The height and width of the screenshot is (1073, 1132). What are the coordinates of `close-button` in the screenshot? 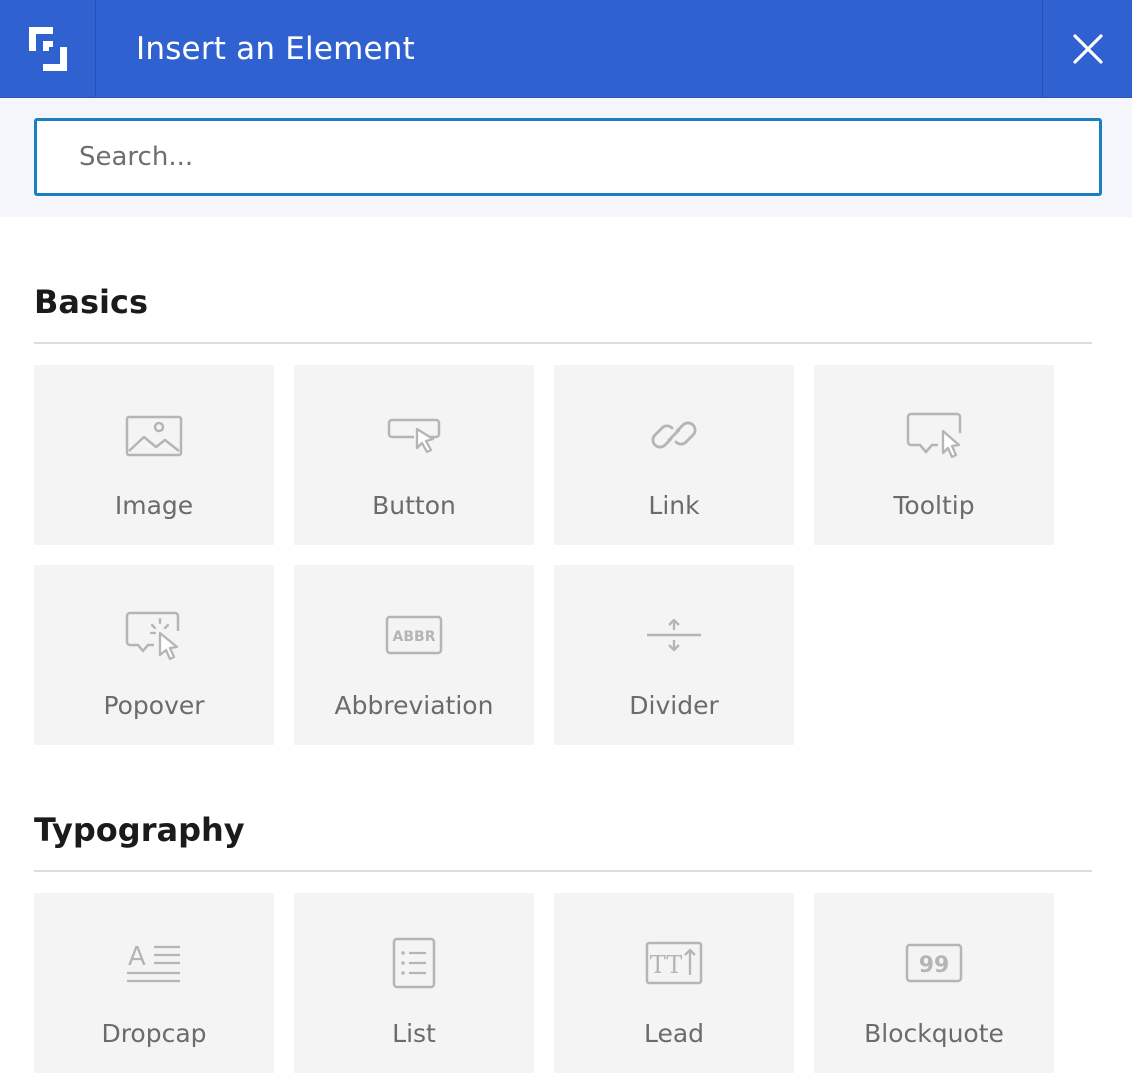 It's located at (1087, 48).